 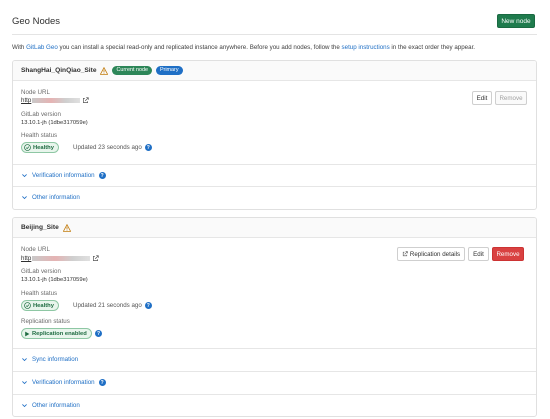 I want to click on setup-instructions-link: setup instructions, so click(x=366, y=47).